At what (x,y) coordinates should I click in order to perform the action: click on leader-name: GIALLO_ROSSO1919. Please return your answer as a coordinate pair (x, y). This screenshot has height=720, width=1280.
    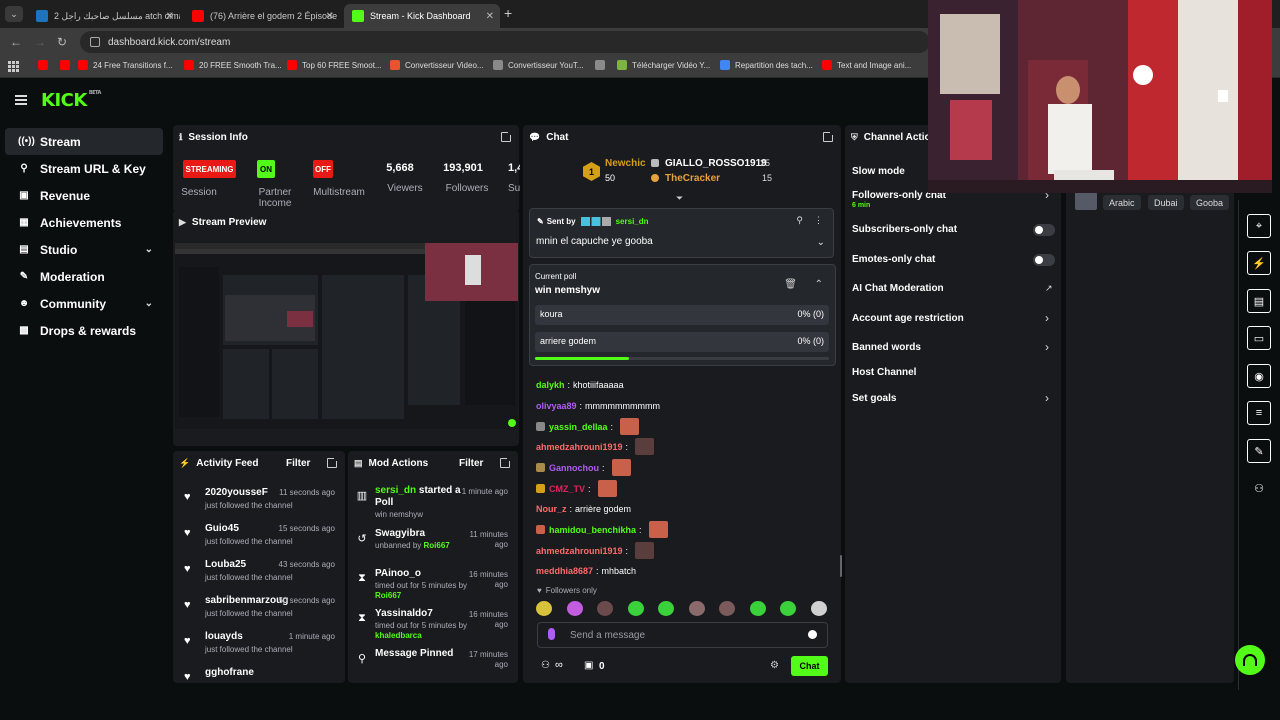
    Looking at the image, I should click on (716, 163).